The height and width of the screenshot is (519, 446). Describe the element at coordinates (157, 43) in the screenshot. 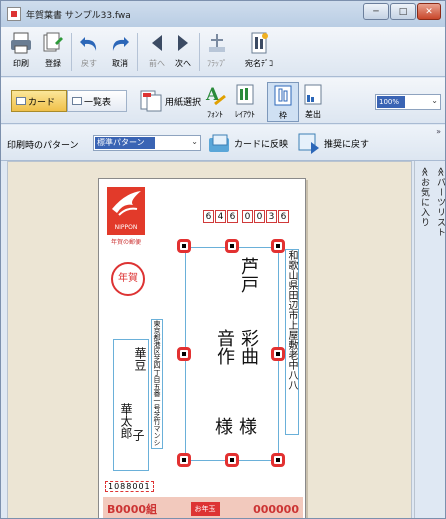

I see `arrow-left-icon` at that location.